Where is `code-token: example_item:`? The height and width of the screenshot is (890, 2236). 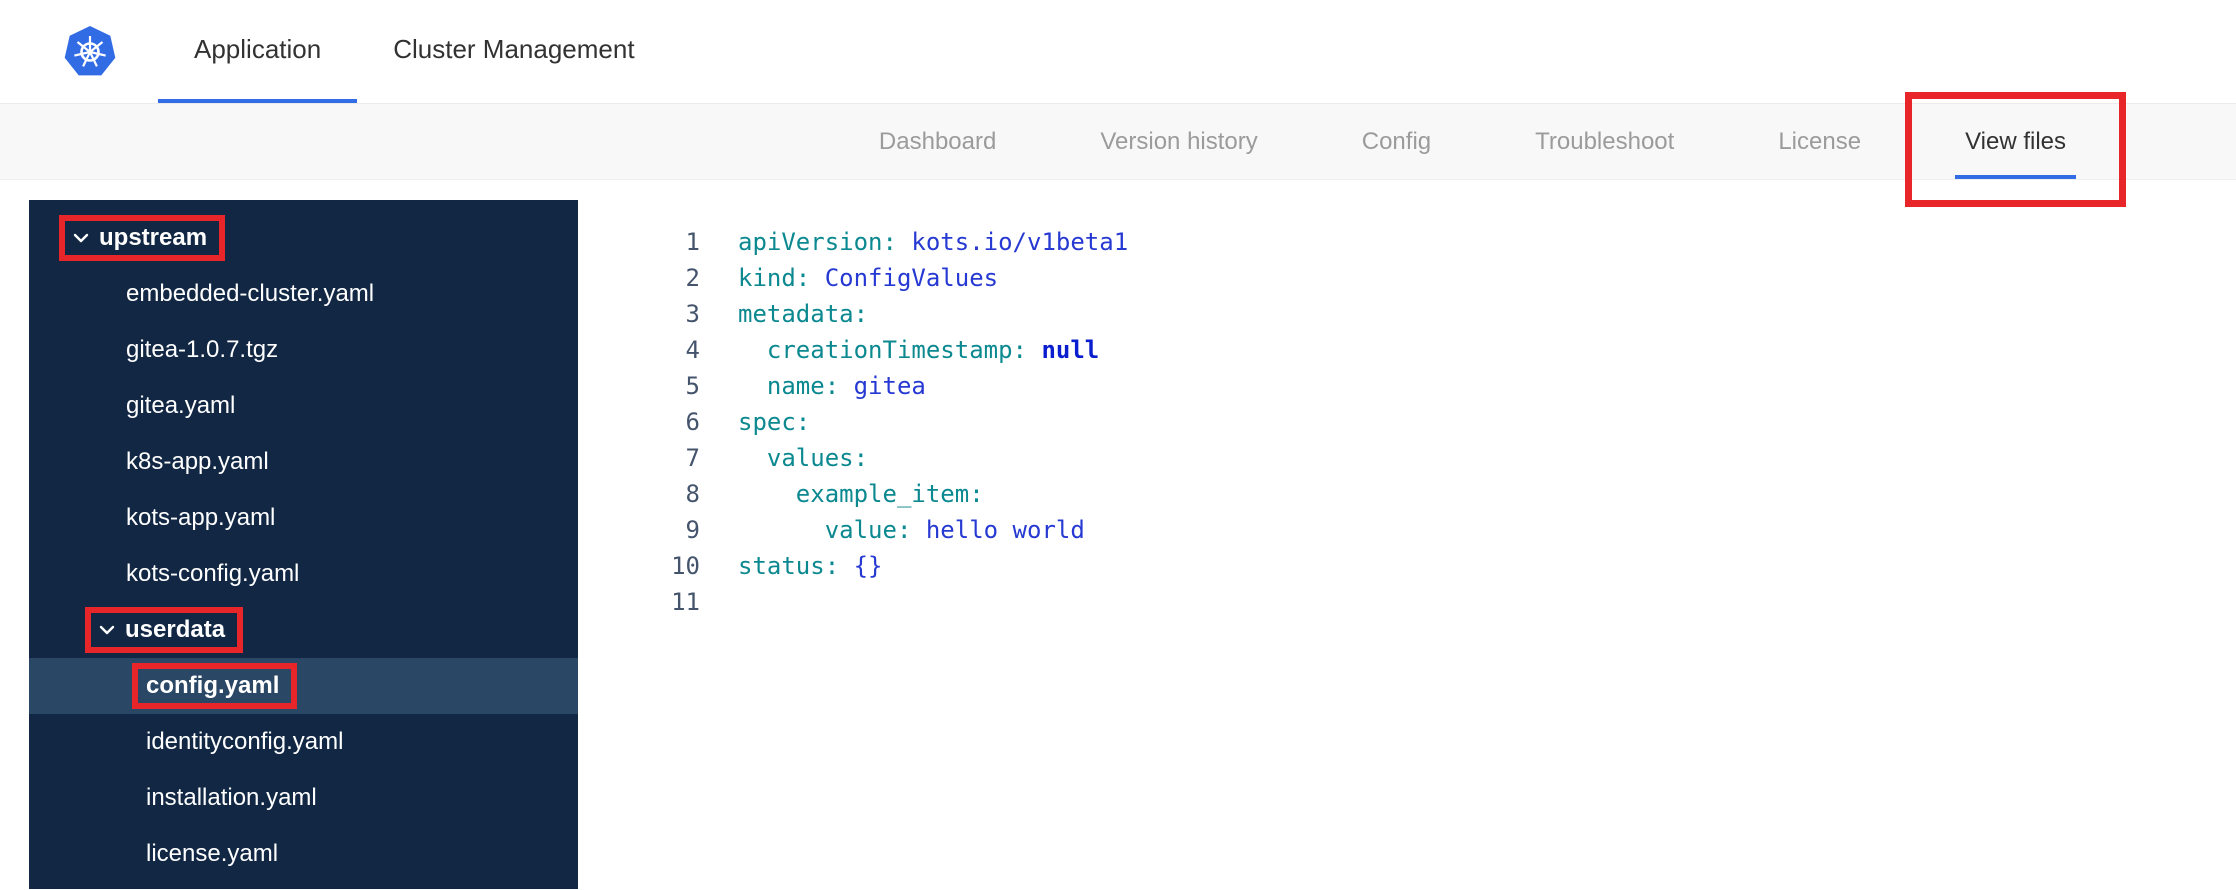 code-token: example_item: is located at coordinates (889, 494).